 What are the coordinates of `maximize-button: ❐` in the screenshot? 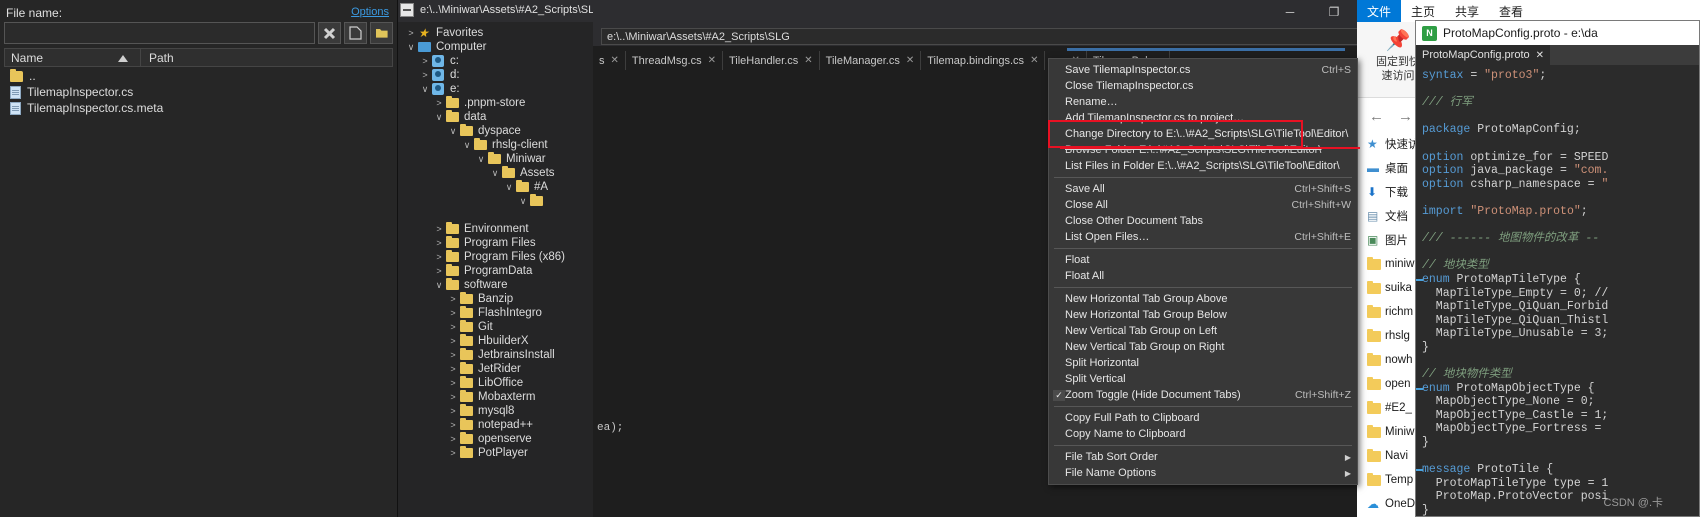 It's located at (1334, 12).